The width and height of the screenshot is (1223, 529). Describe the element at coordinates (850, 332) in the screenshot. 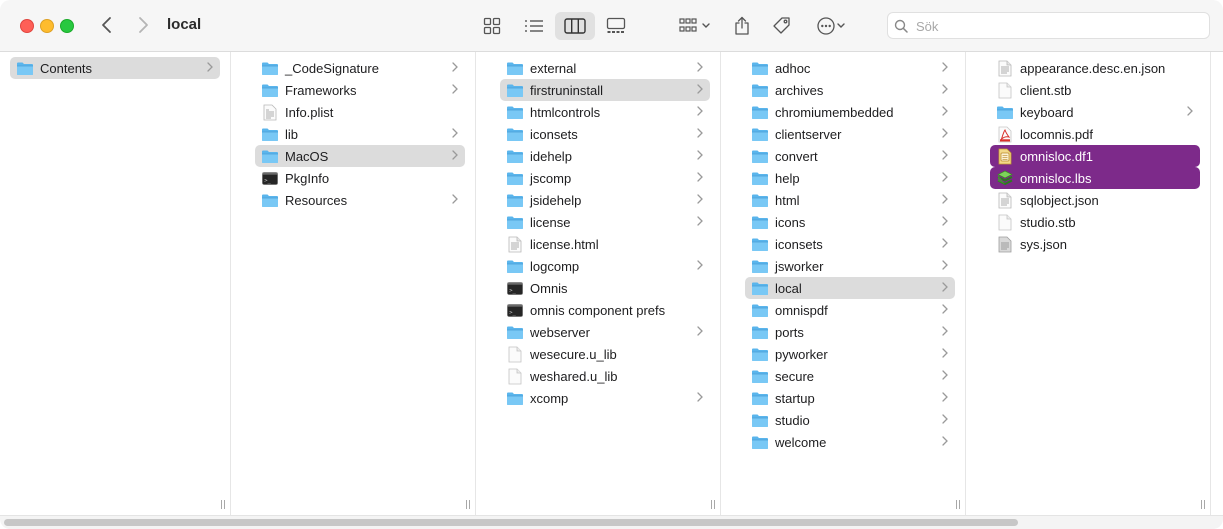

I see `file-row-ports: ports` at that location.